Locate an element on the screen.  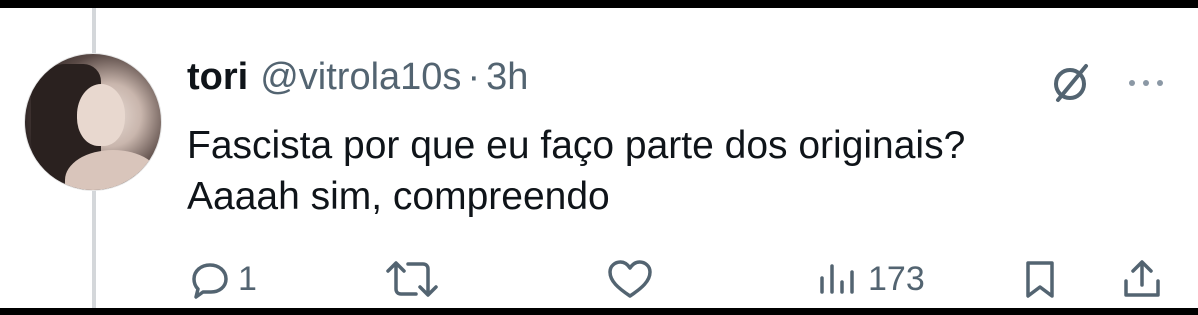
retweet-button is located at coordinates (412, 279).